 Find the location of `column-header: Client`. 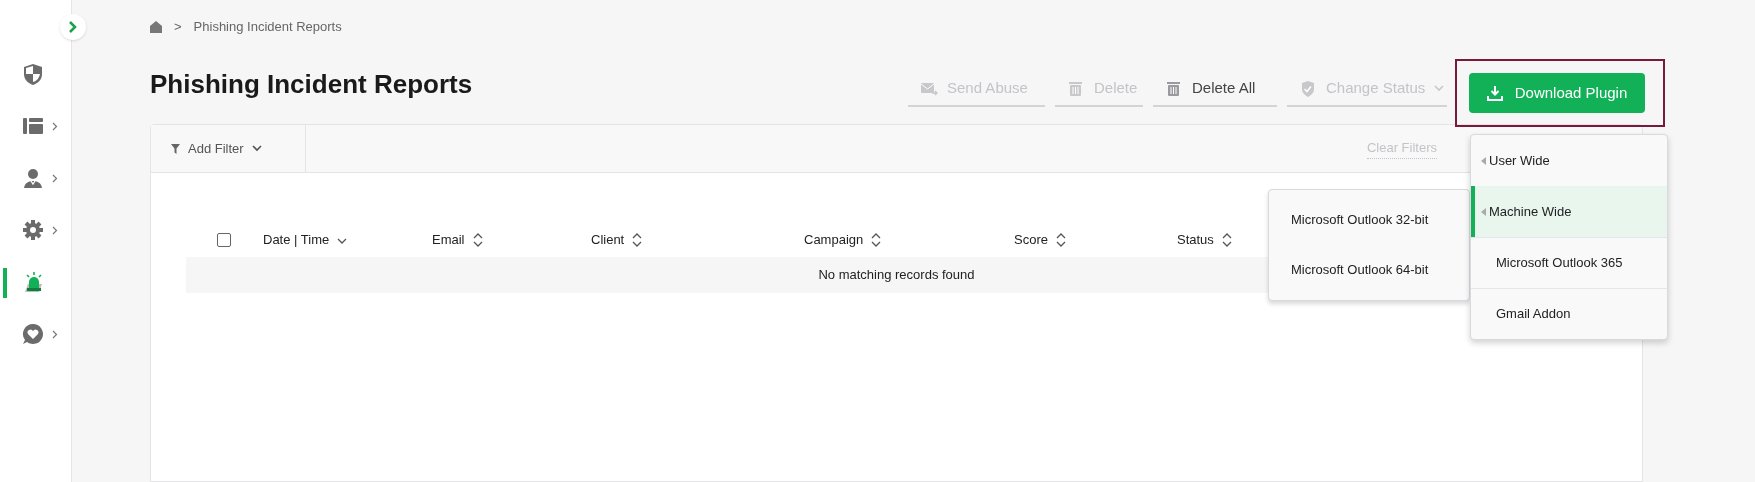

column-header: Client is located at coordinates (697, 240).